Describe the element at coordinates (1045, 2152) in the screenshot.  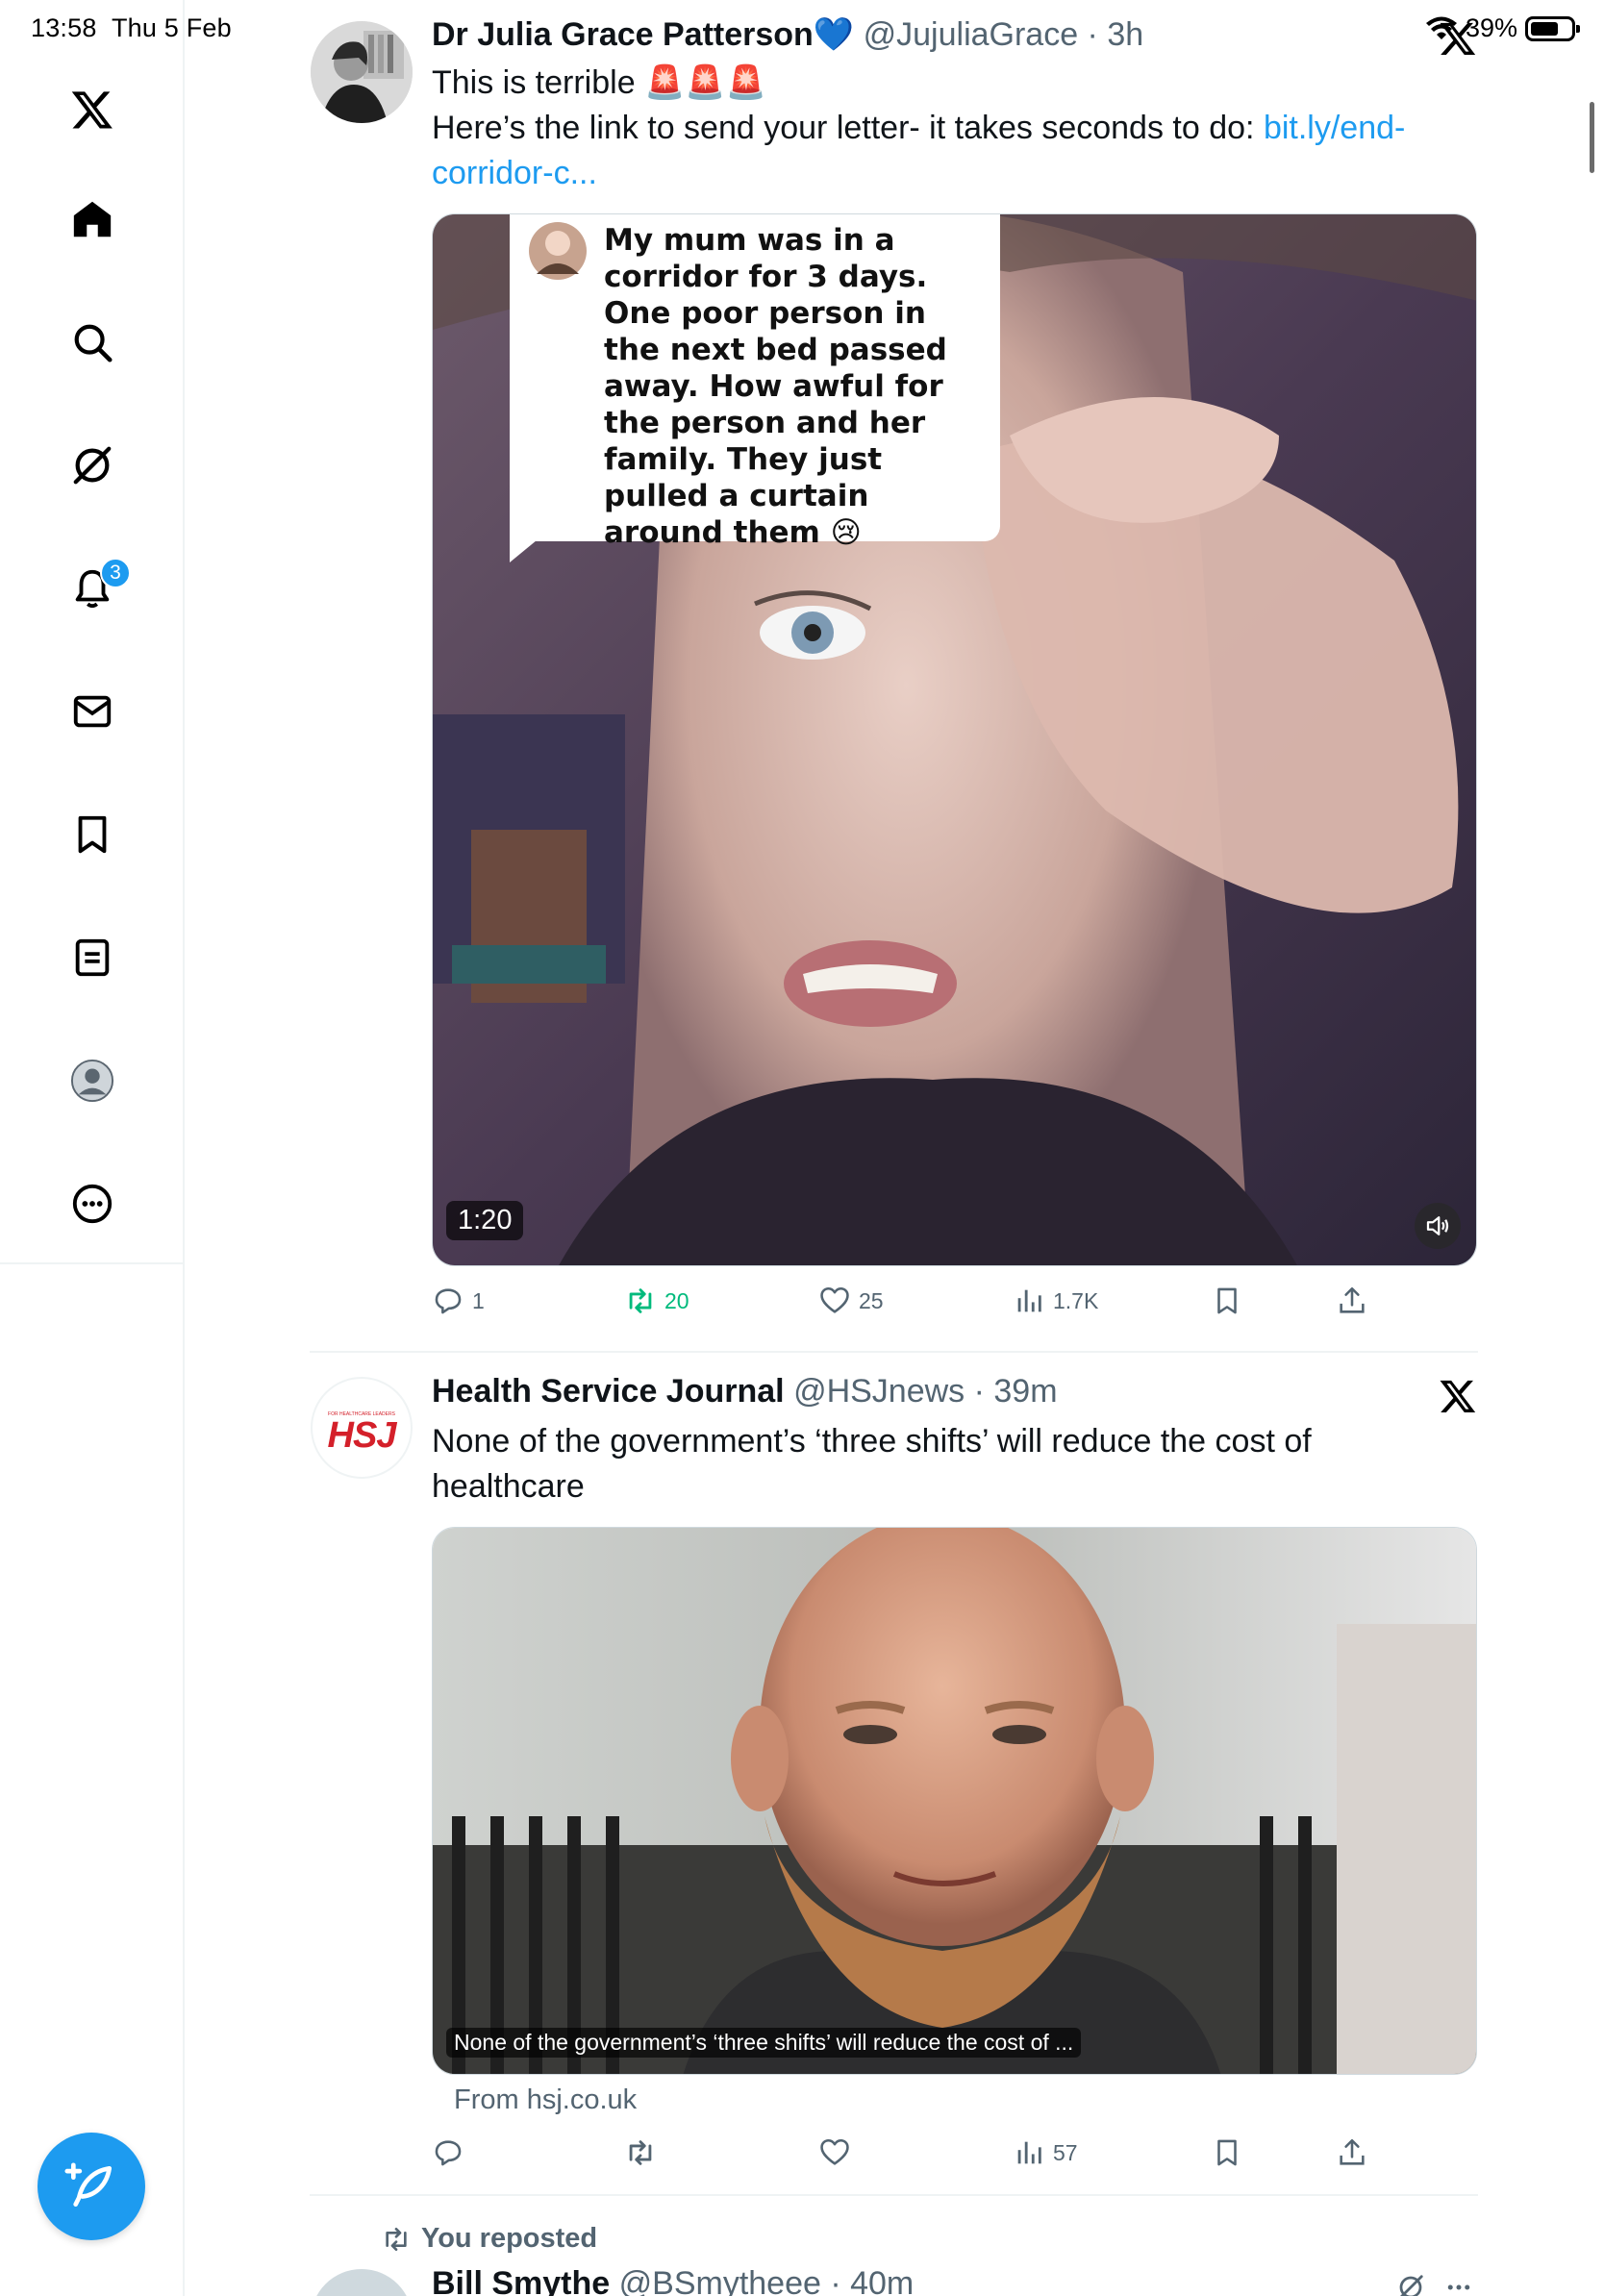
I see `views-button: 57` at that location.